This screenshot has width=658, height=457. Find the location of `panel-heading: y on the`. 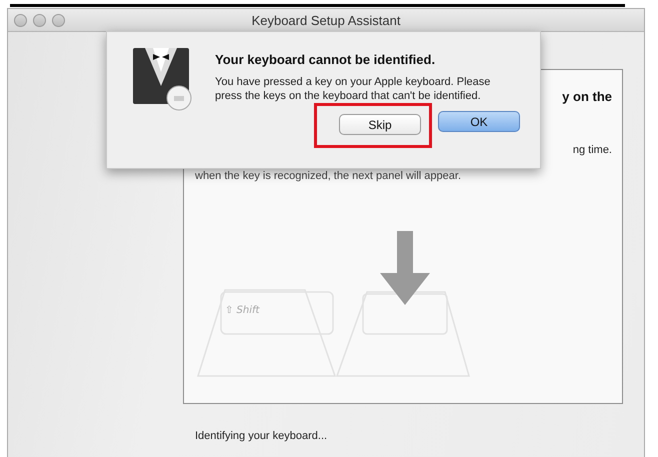

panel-heading: y on the is located at coordinates (587, 96).